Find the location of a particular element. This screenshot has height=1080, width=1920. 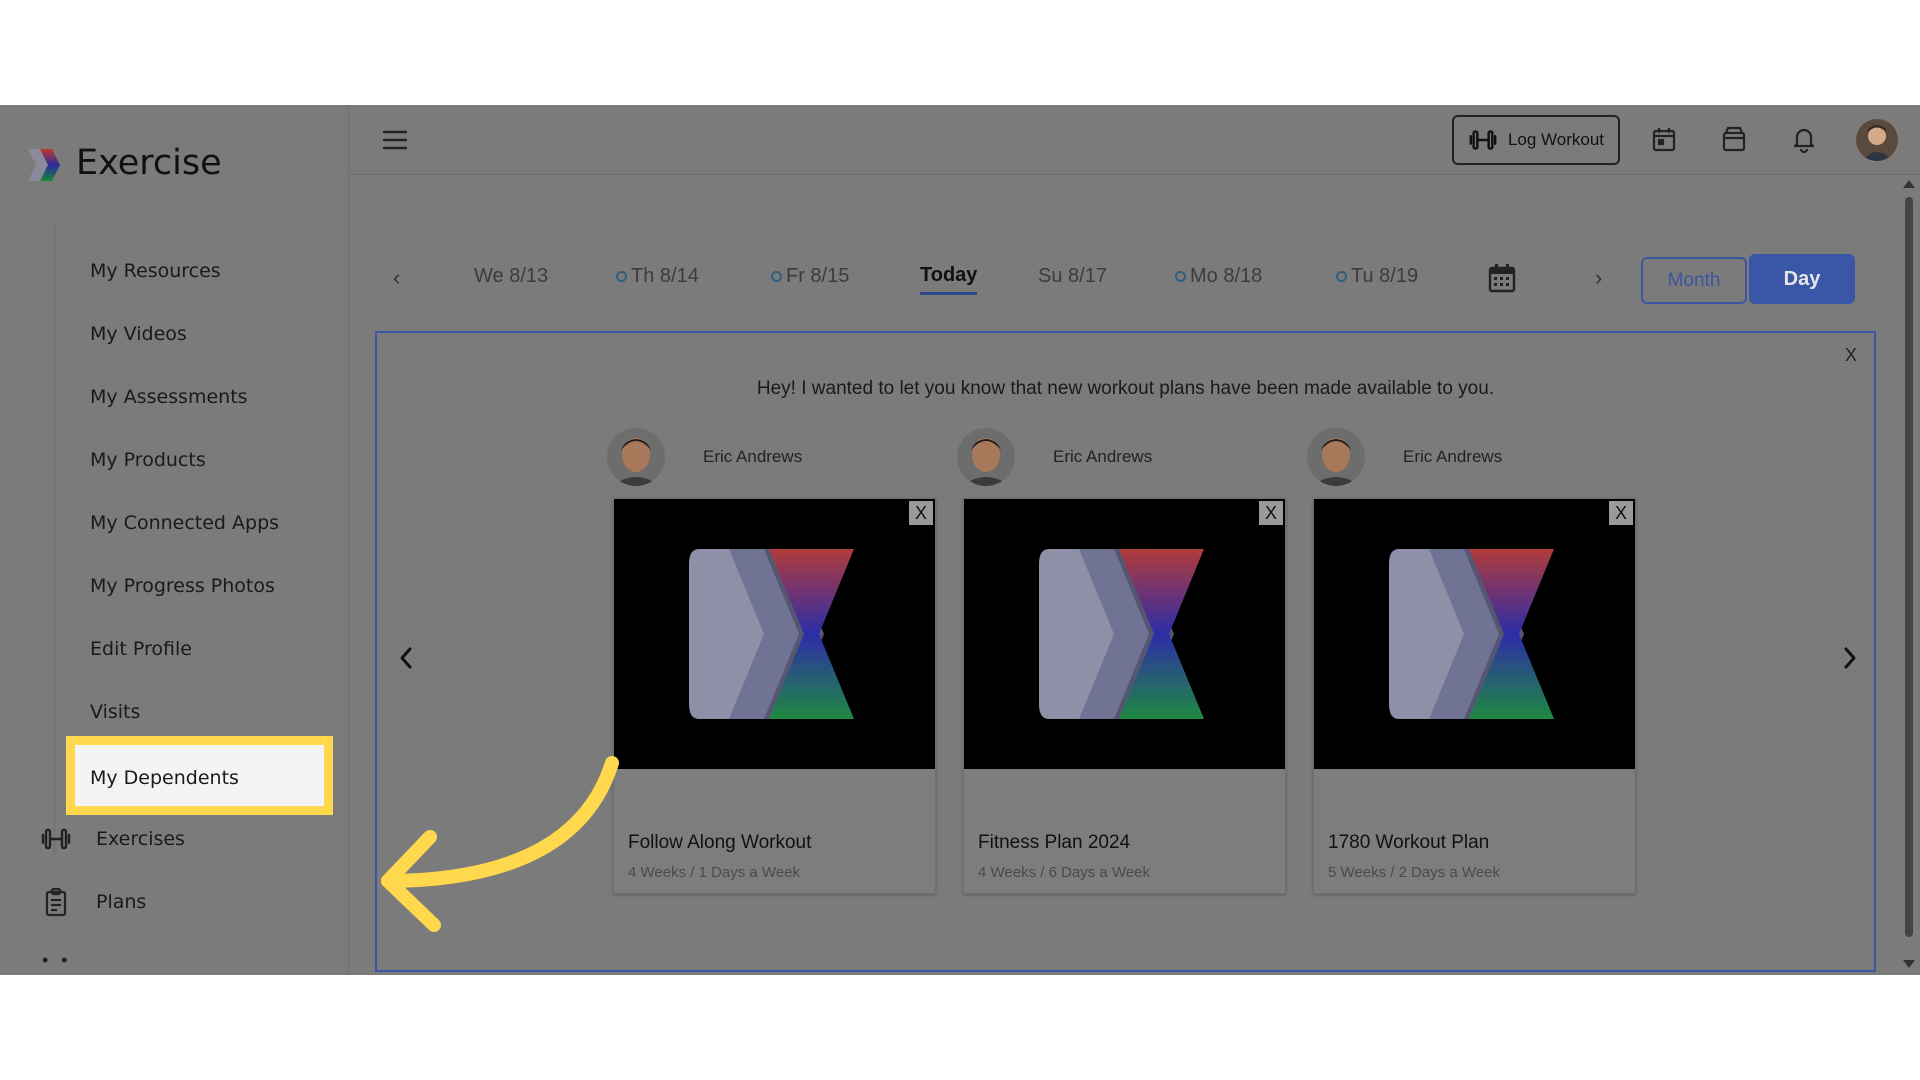

sidebar-item-label: Exercises is located at coordinates (140, 839).